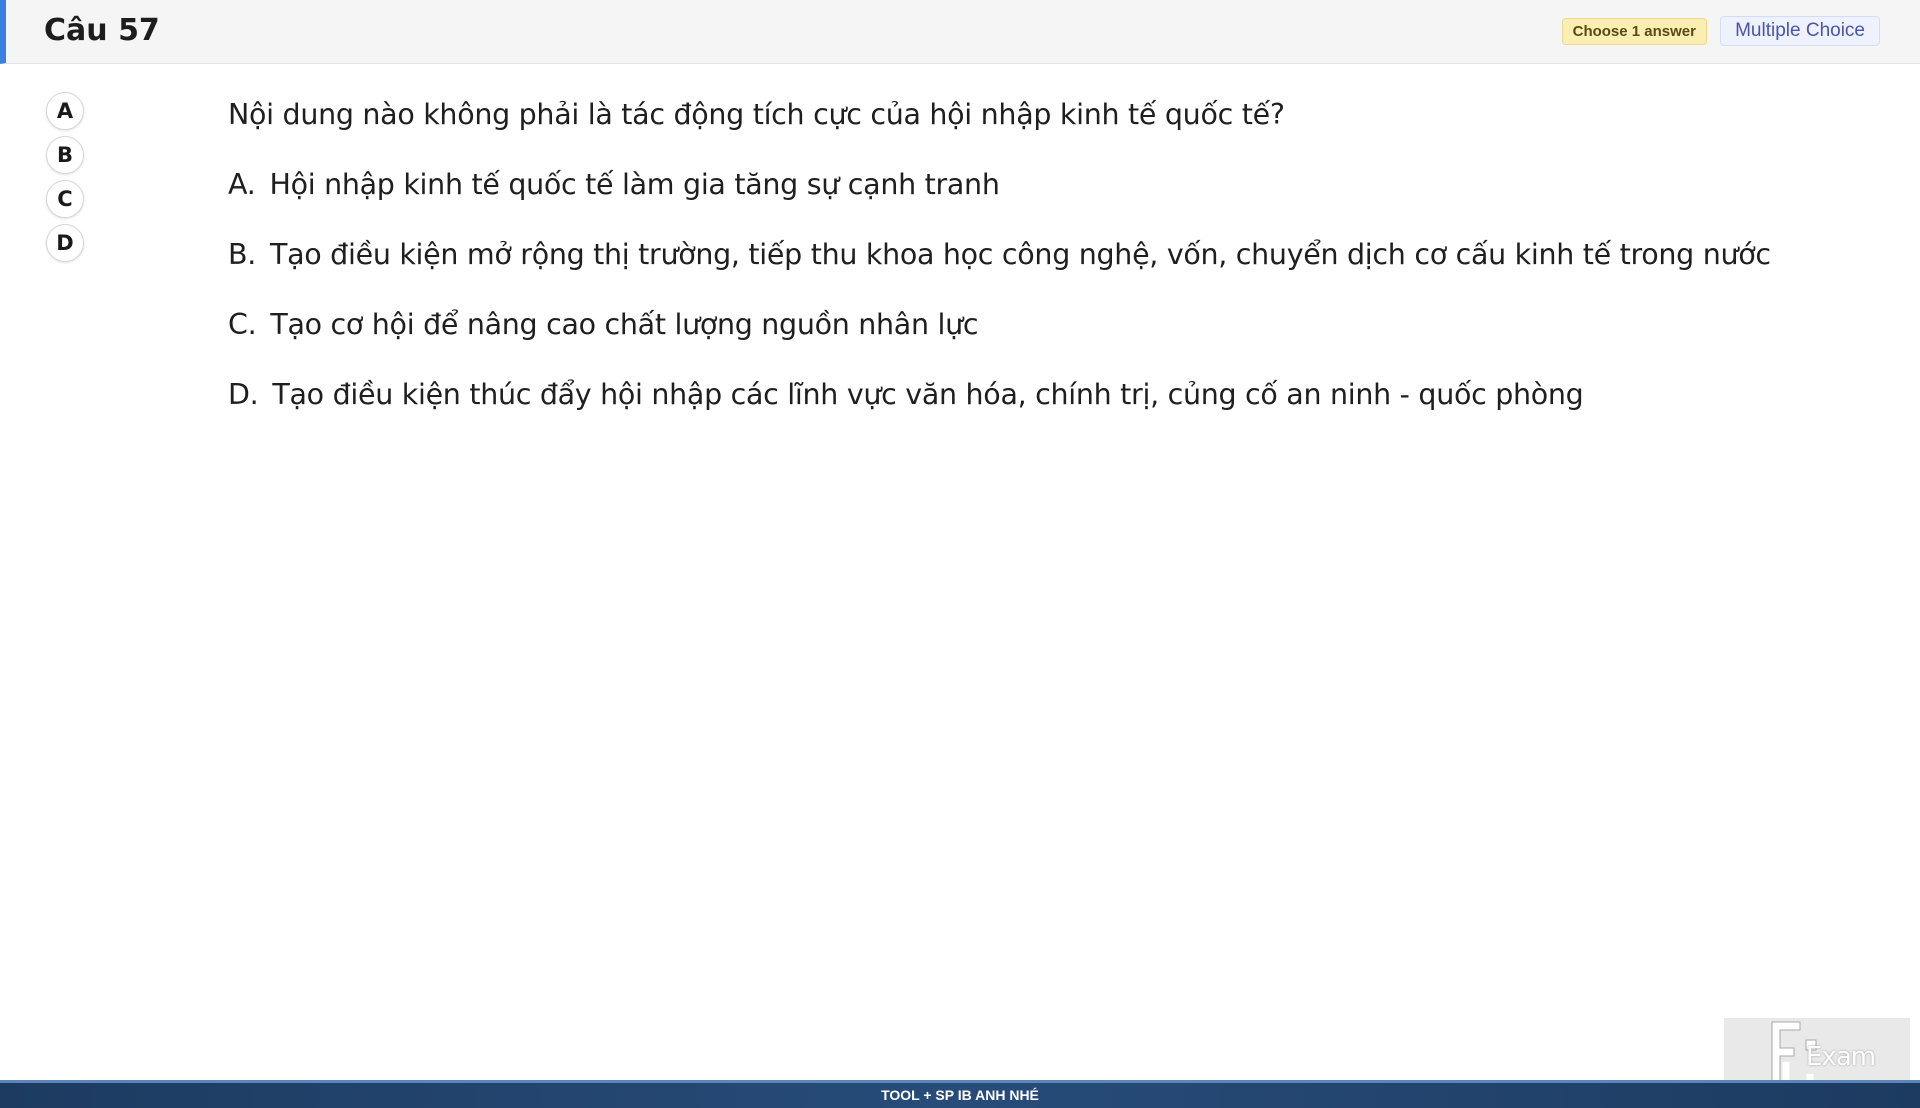 Image resolution: width=1920 pixels, height=1108 pixels. I want to click on option-letter: D., so click(243, 394).